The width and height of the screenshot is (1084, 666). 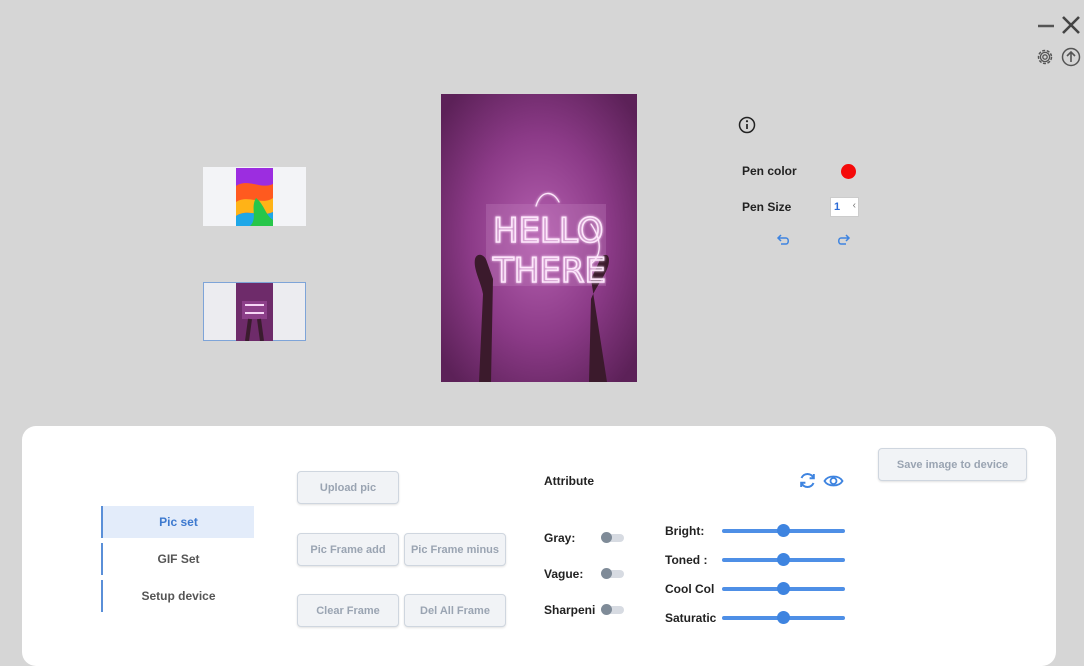 I want to click on hello-there-neon-image: HELLO THERE, so click(x=539, y=238).